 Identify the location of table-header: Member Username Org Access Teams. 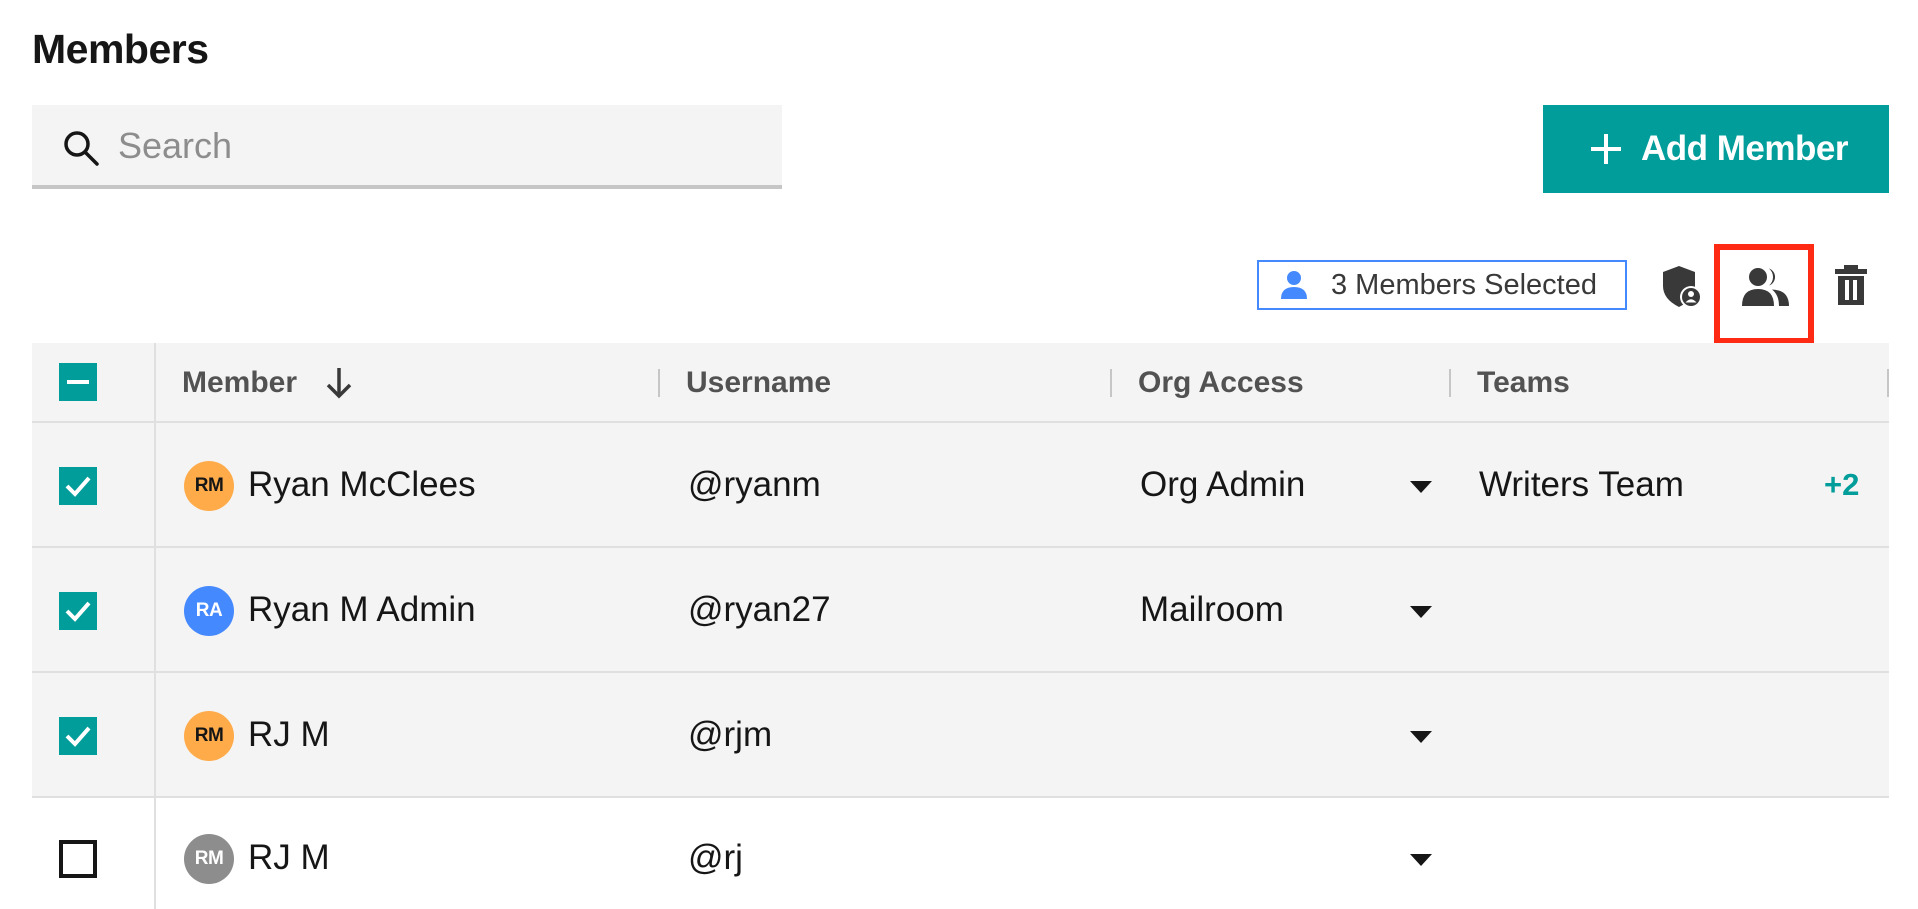
(960, 383).